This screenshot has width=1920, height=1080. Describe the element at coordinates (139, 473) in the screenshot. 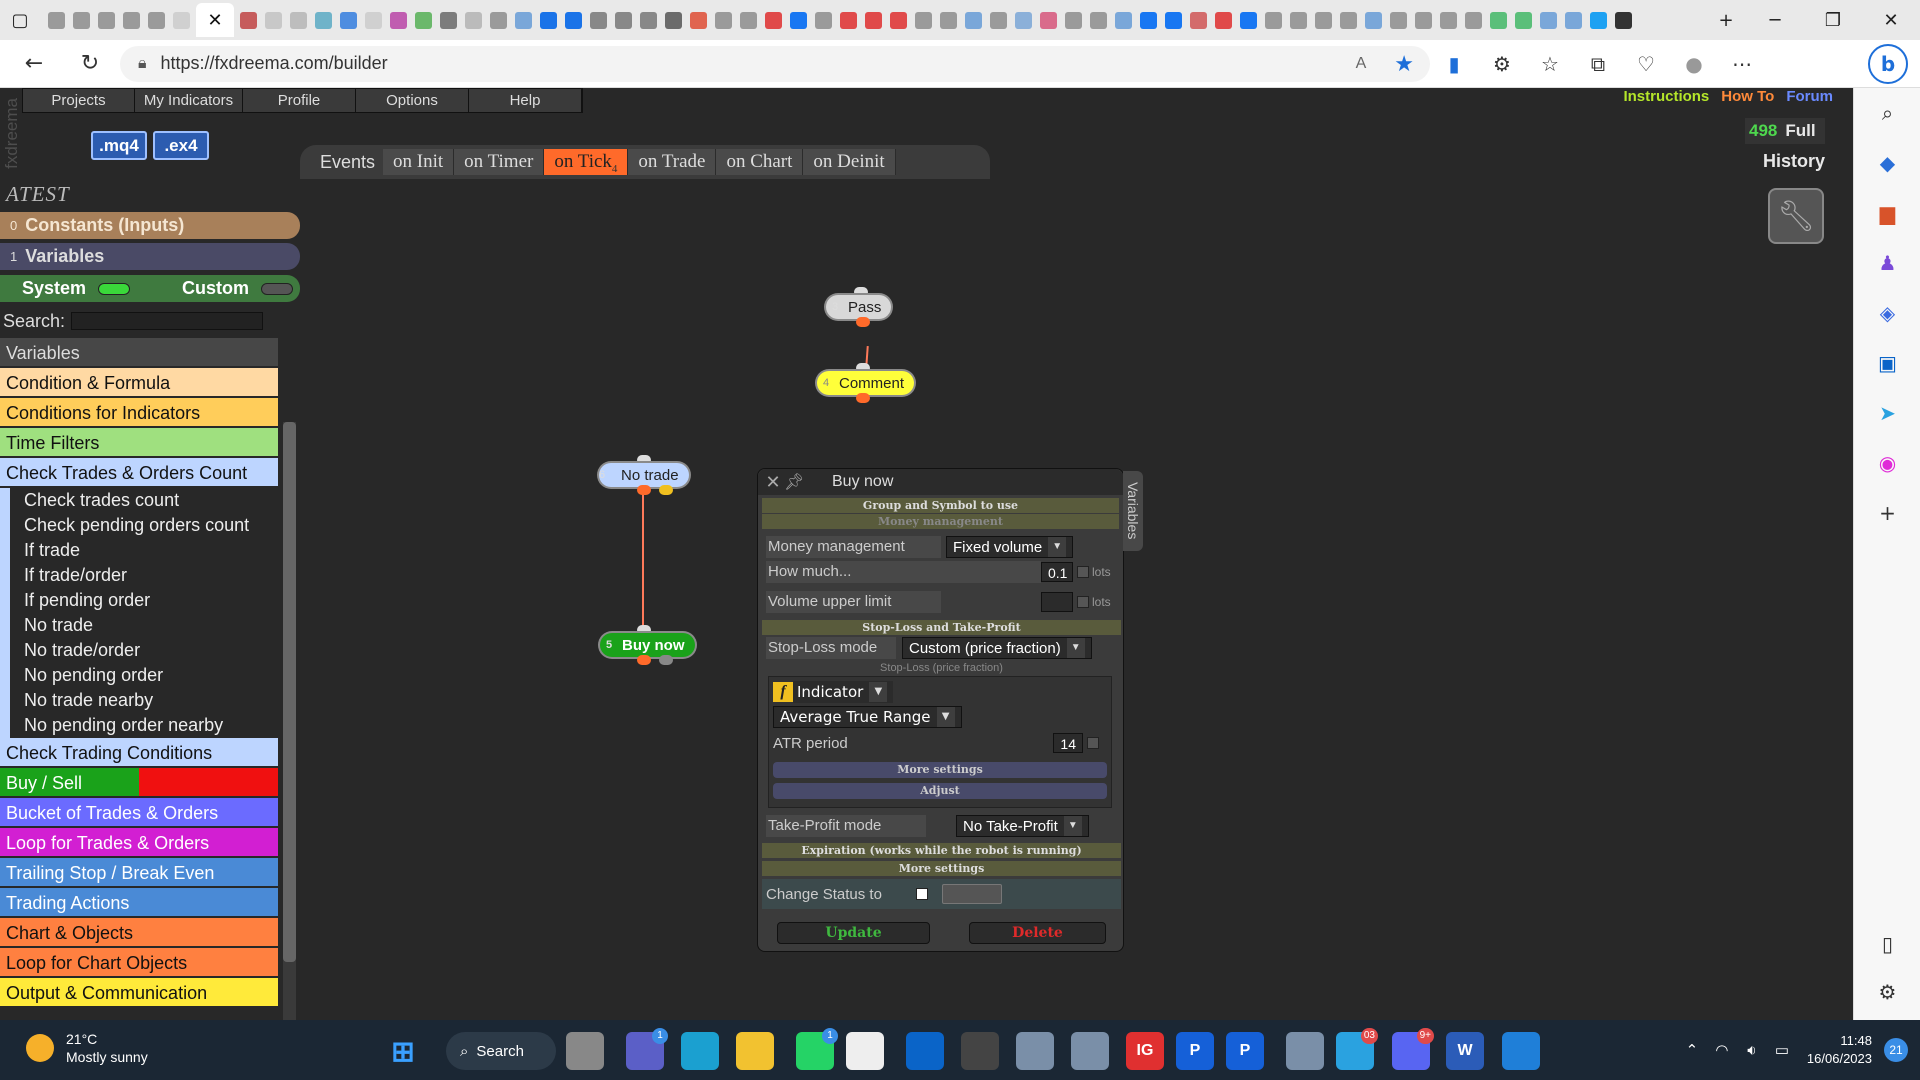

I see `category-check-trades-orders-count: Check Trades & Orders Count` at that location.